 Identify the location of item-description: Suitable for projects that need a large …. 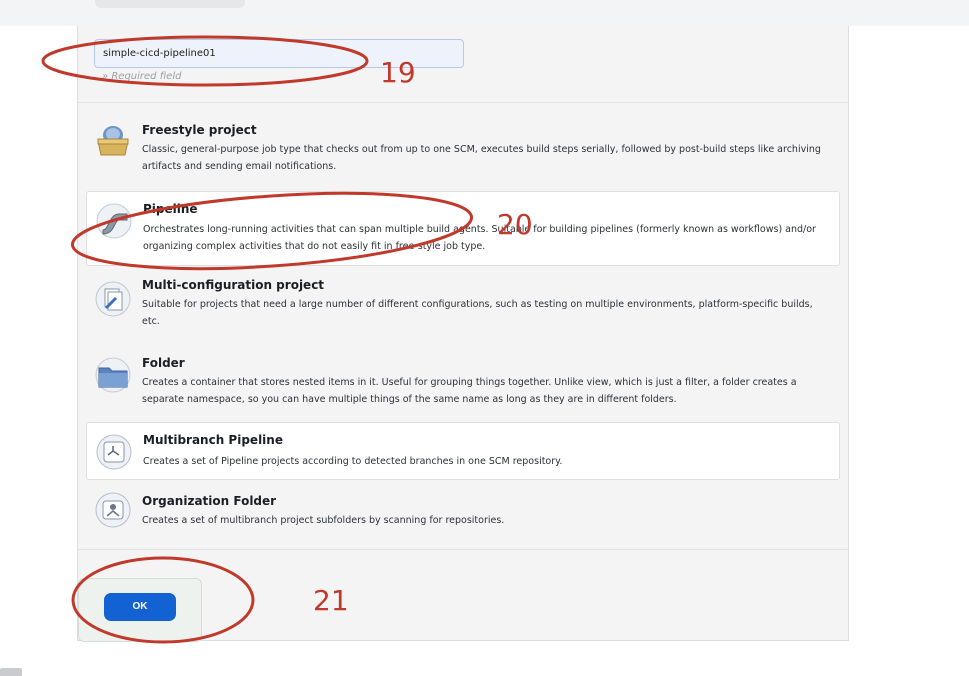
(477, 313).